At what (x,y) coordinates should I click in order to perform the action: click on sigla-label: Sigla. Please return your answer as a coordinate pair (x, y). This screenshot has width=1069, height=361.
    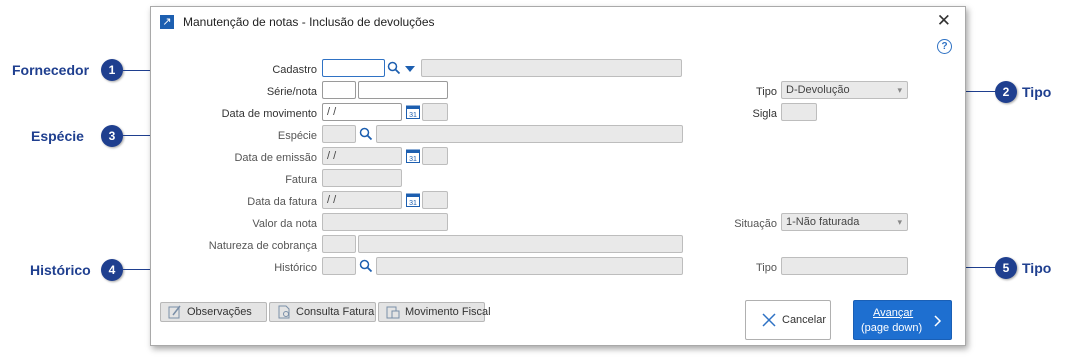
    Looking at the image, I should click on (764, 114).